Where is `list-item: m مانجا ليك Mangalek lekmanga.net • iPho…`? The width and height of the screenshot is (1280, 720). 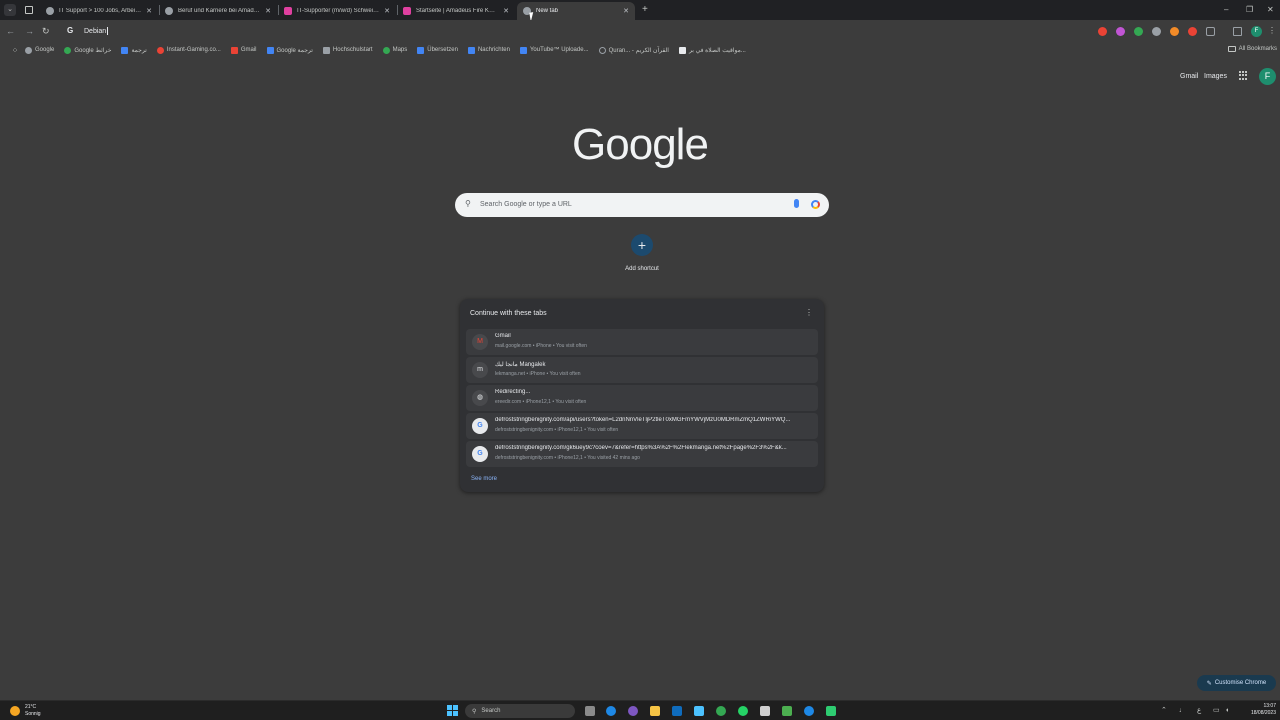 list-item: m مانجا ليك Mangalek lekmanga.net • iPho… is located at coordinates (642, 370).